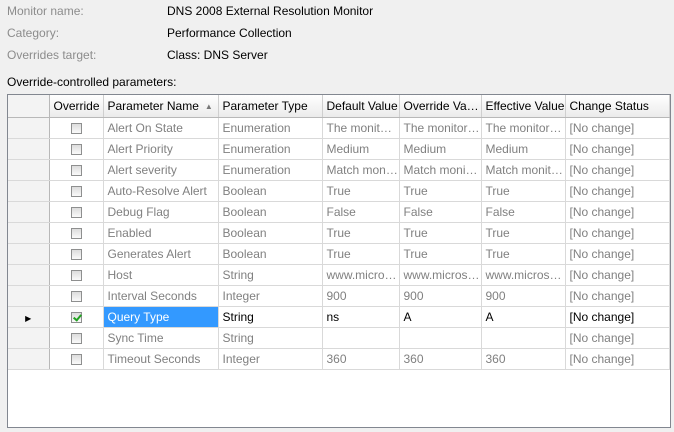 The width and height of the screenshot is (674, 432). Describe the element at coordinates (161, 317) in the screenshot. I see `parameter-name-cell: Query Type` at that location.